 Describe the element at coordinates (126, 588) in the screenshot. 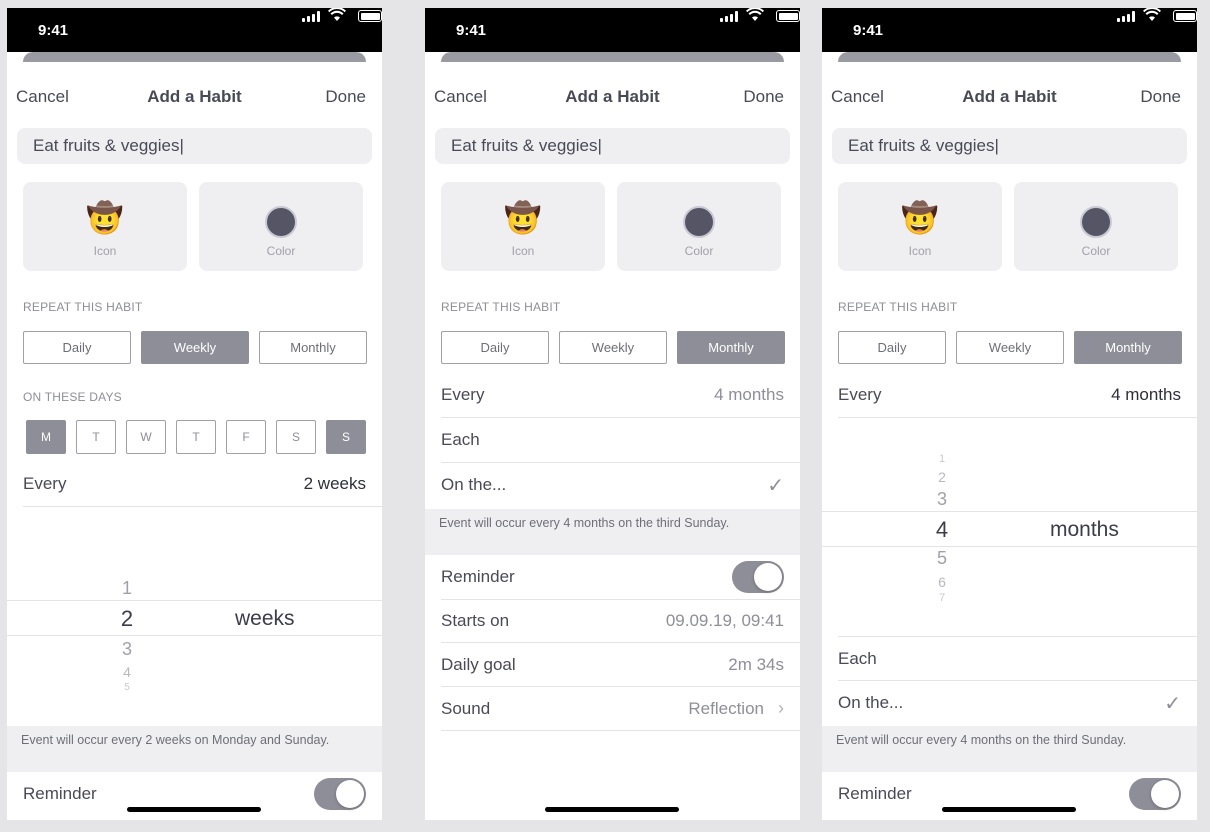

I see `picker-number: 1` at that location.